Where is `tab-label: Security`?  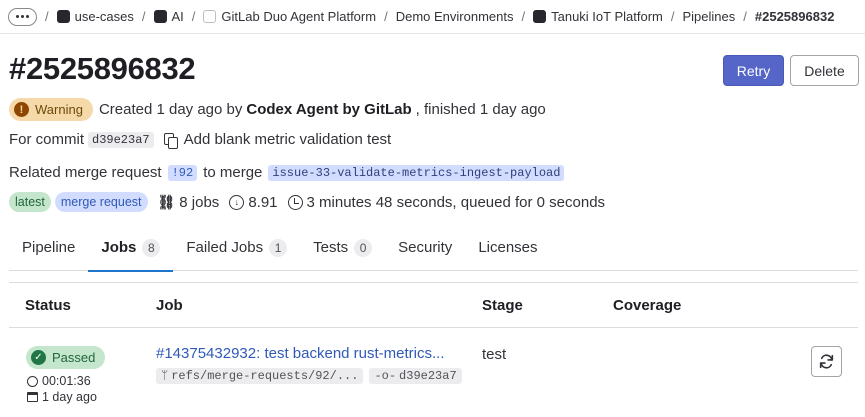 tab-label: Security is located at coordinates (425, 247).